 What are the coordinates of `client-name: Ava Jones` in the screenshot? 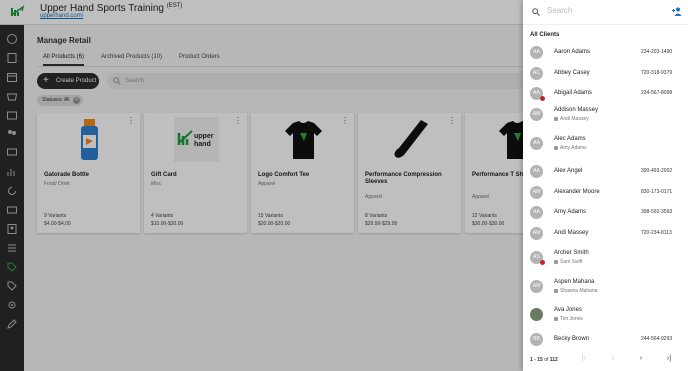 It's located at (568, 310).